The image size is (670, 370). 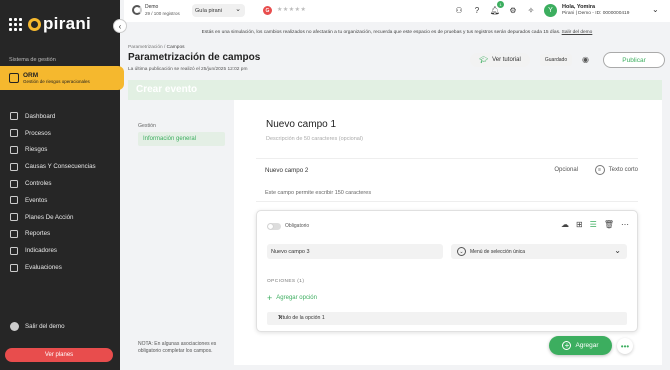 I want to click on field2-type: ≡ Texto corto, so click(x=616, y=170).